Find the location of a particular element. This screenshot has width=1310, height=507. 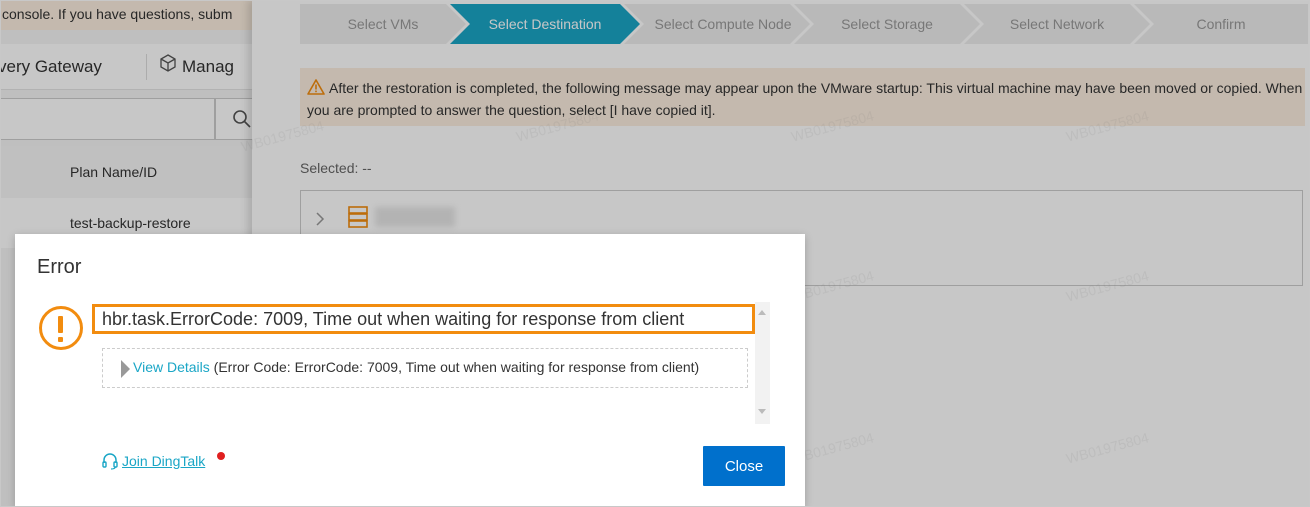

scroll-down-icon is located at coordinates (762, 411).